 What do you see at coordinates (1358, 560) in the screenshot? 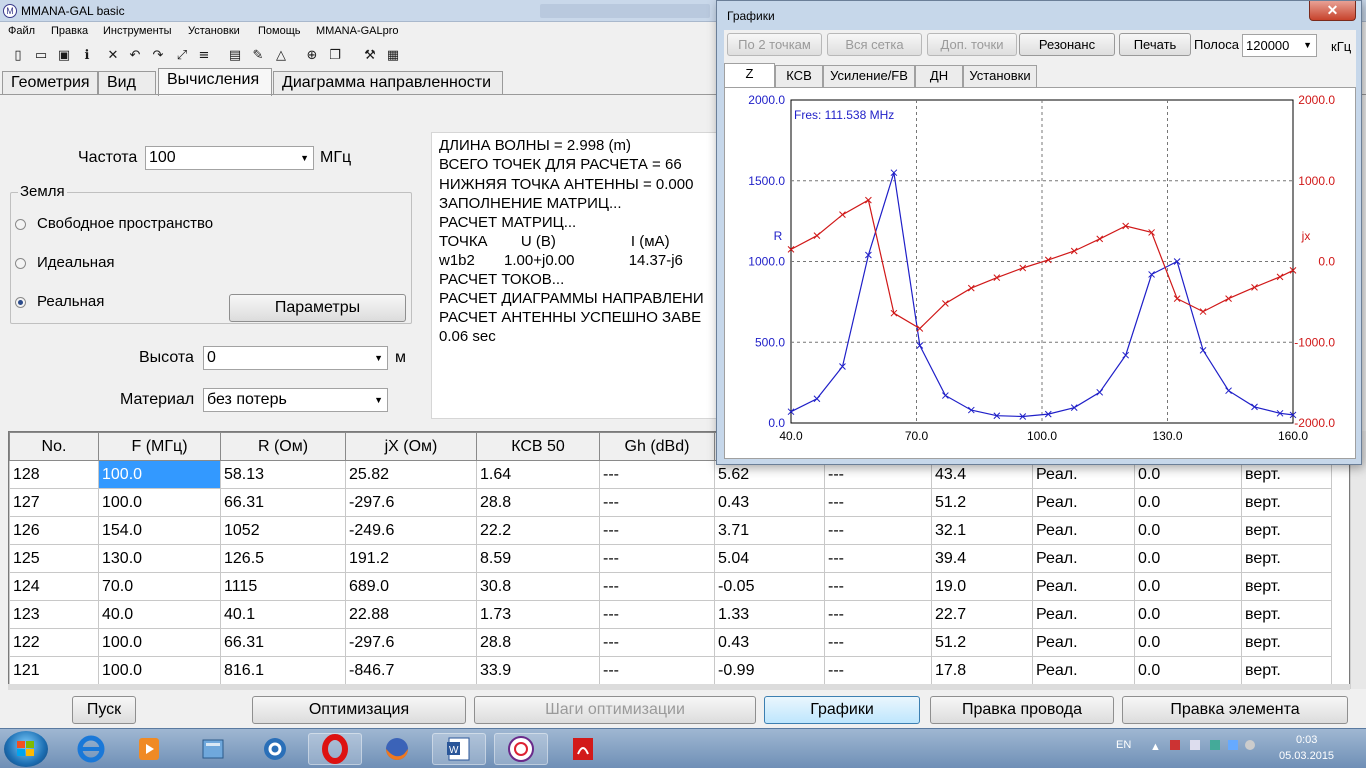
I see `table-vertical-scrollbar` at bounding box center [1358, 560].